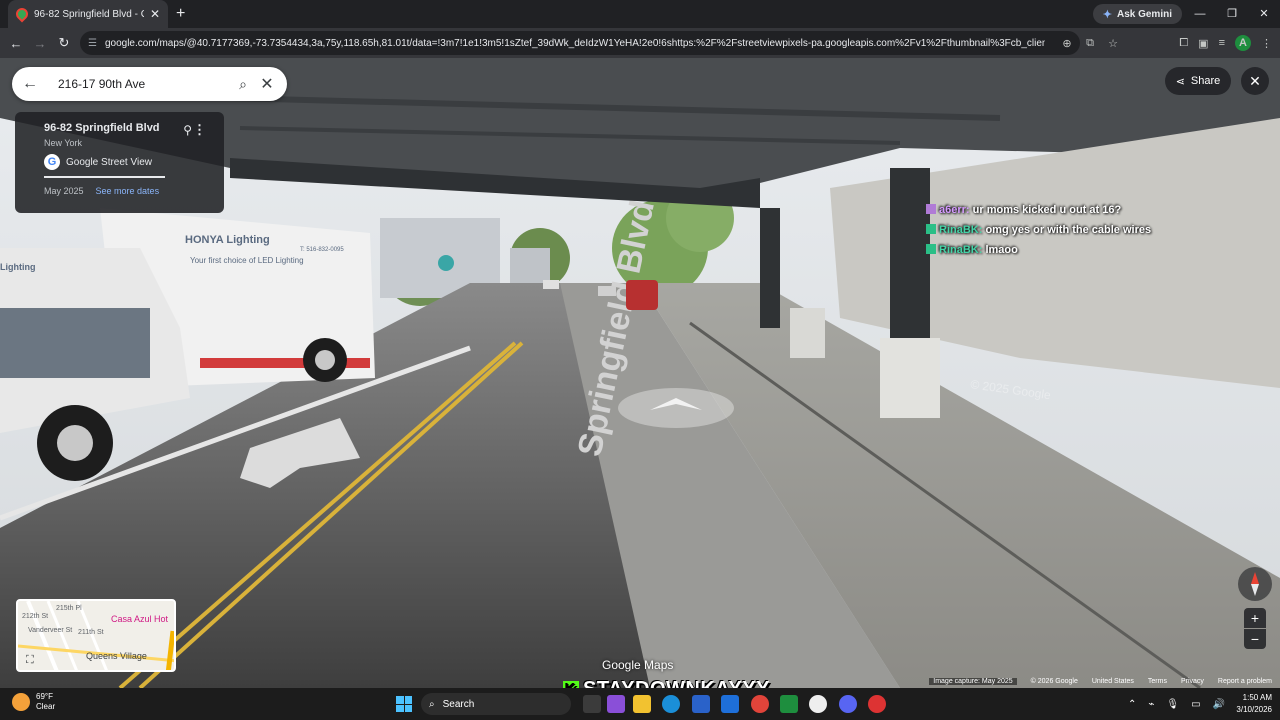  Describe the element at coordinates (592, 704) in the screenshot. I see `task-view-icon` at that location.